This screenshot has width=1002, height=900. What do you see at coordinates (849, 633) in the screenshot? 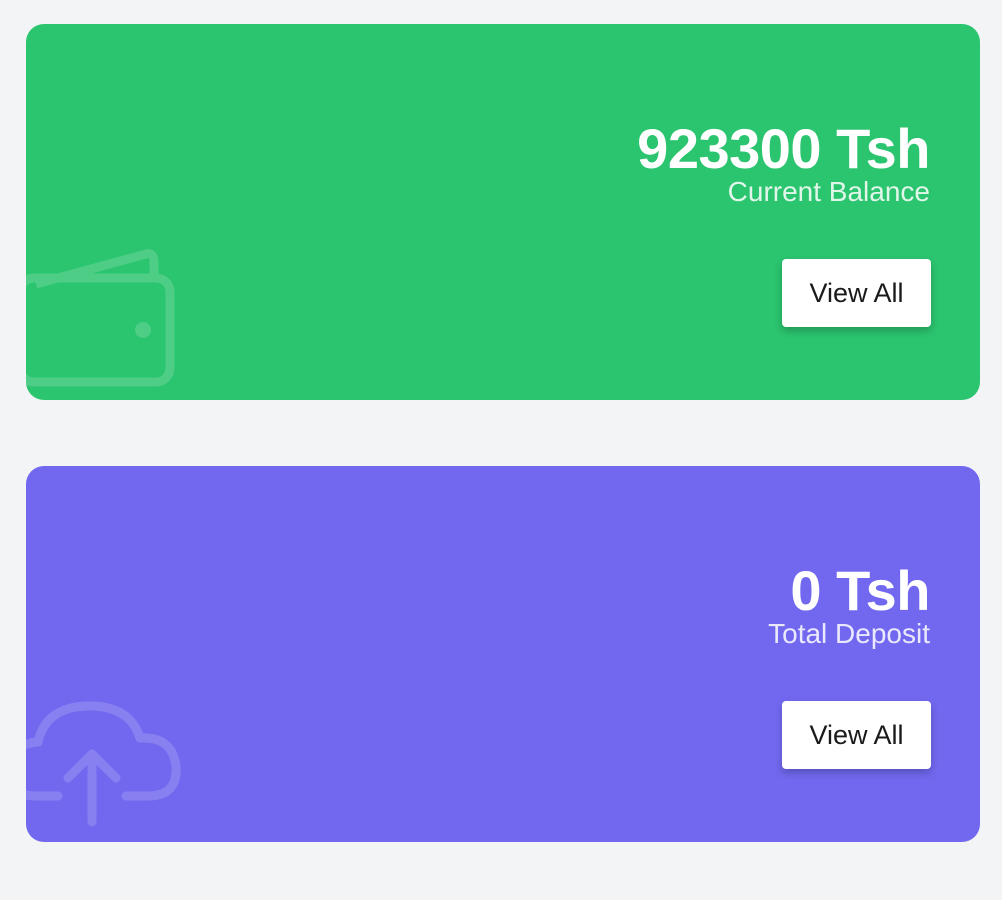
I see `deposit-caption: Total Deposit` at bounding box center [849, 633].